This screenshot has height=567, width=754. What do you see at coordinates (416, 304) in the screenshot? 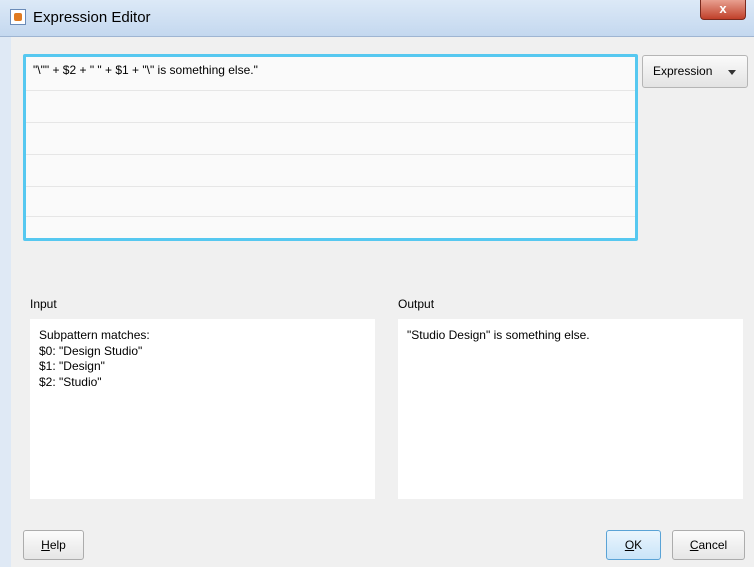
I see `output-label: Output` at bounding box center [416, 304].